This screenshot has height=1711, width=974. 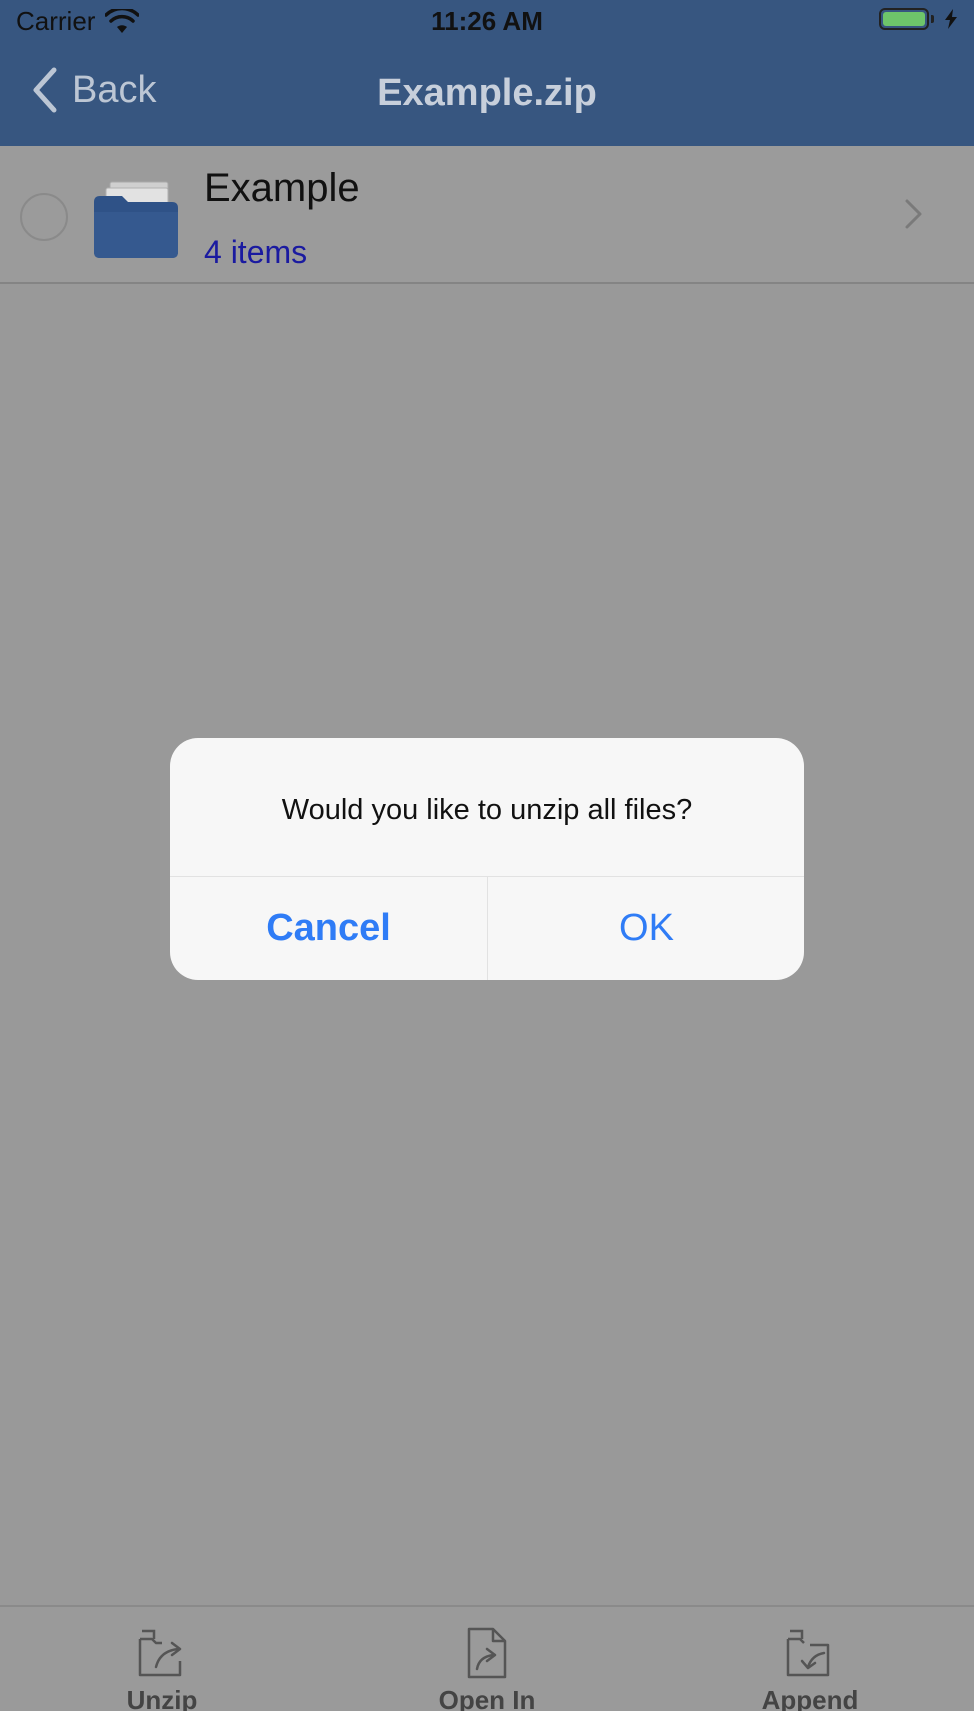 I want to click on unzip-icon, so click(x=160, y=1653).